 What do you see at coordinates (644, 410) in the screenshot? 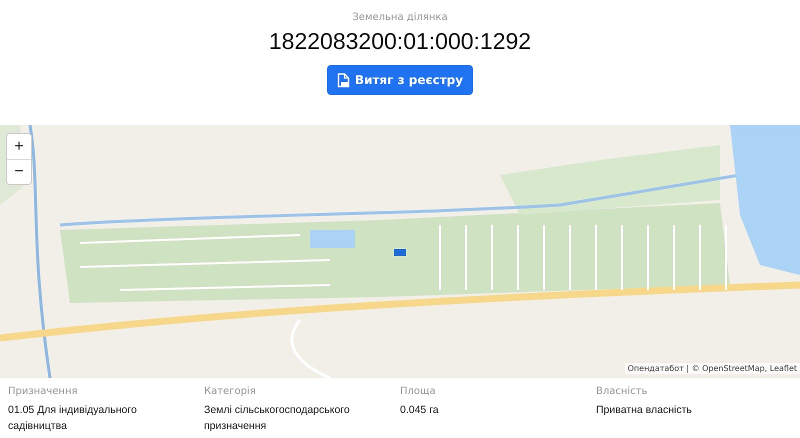
I see `detail-value: Приватна власність` at bounding box center [644, 410].